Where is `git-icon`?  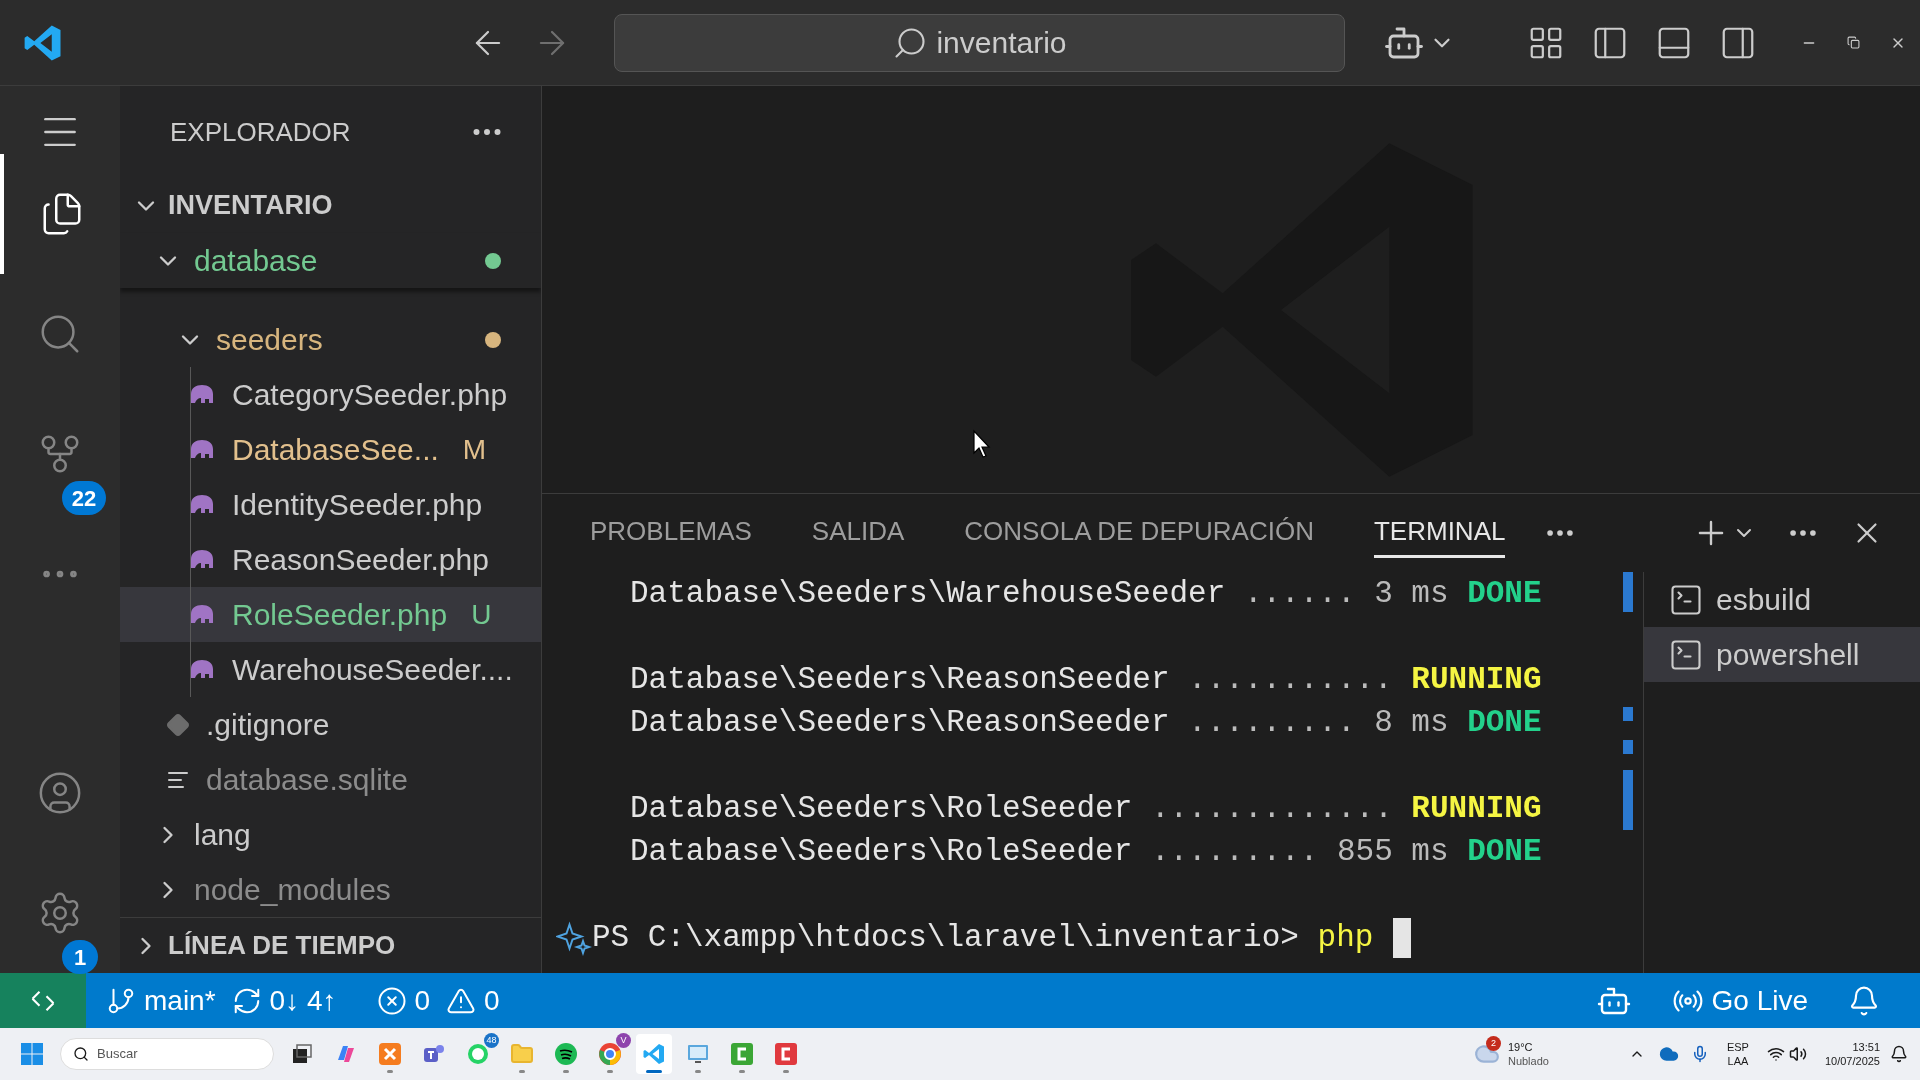
git-icon is located at coordinates (178, 724).